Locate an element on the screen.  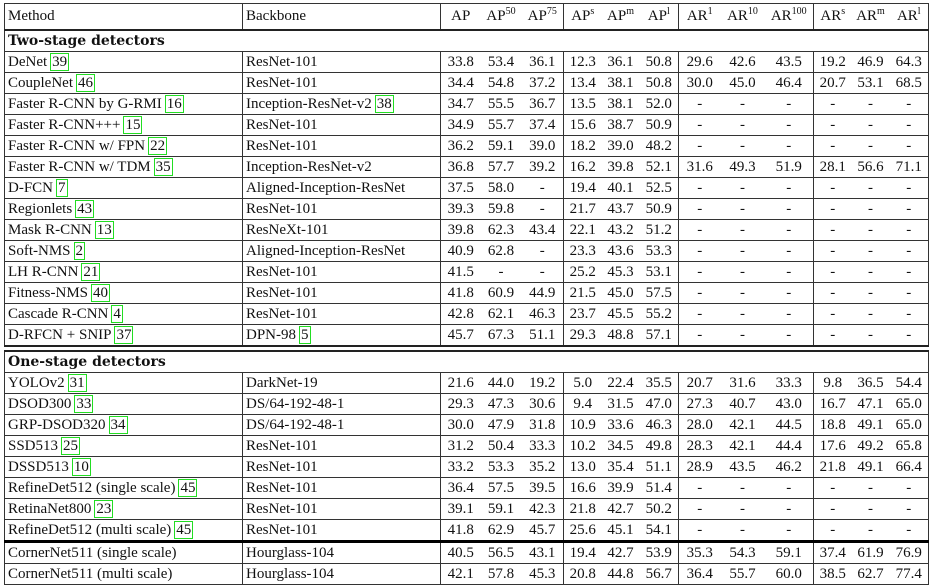
citation-link: 35 is located at coordinates (163, 166).